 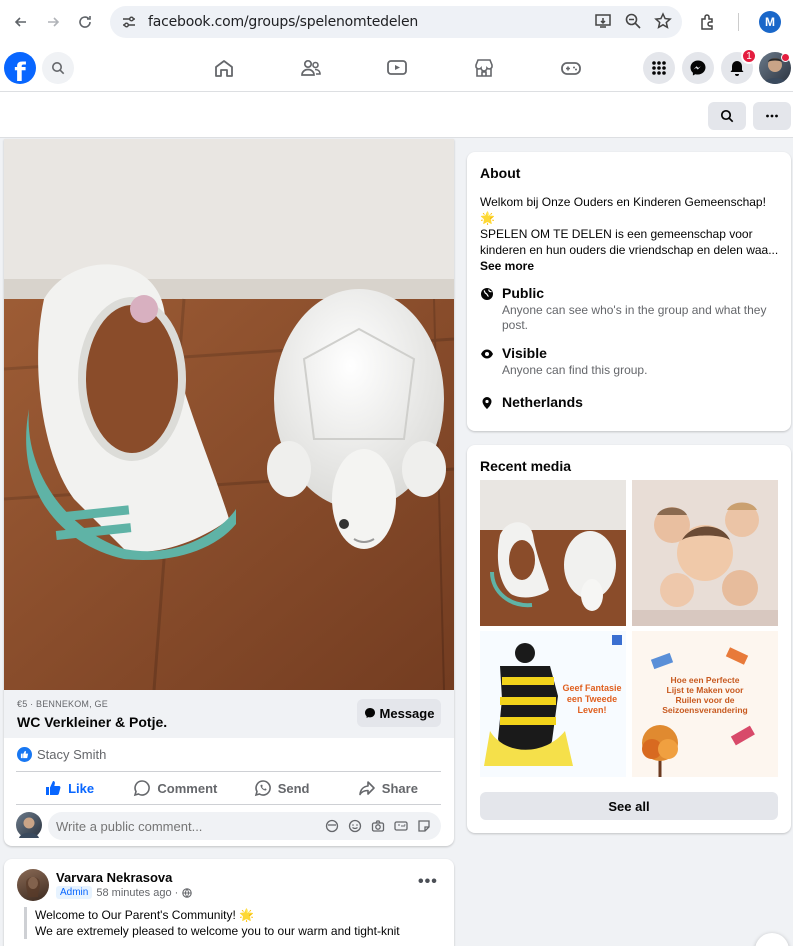 I want to click on messenger-button, so click(x=698, y=68).